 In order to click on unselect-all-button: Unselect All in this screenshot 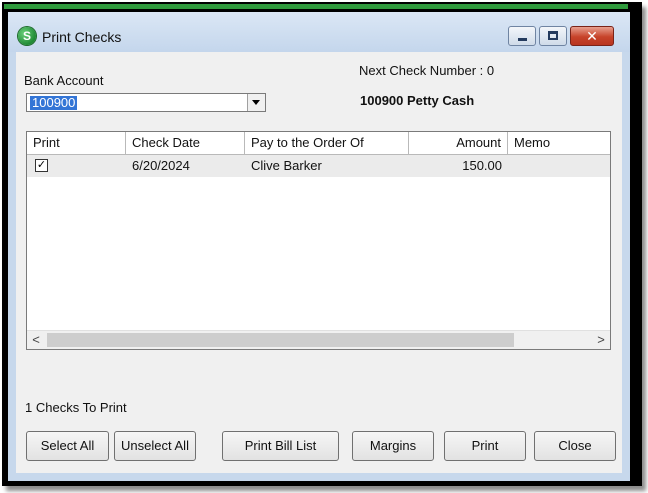, I will do `click(155, 446)`.